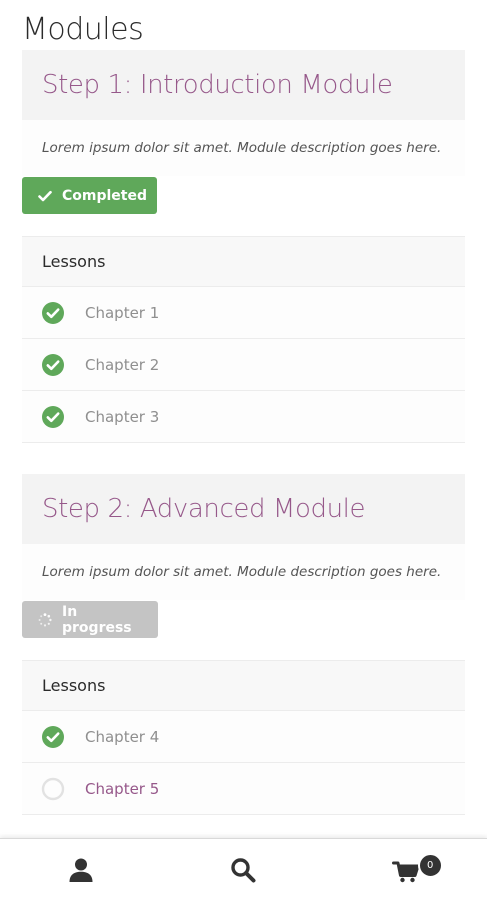 The height and width of the screenshot is (905, 487). I want to click on module-header: Step 1: Introduction Module, so click(243, 85).